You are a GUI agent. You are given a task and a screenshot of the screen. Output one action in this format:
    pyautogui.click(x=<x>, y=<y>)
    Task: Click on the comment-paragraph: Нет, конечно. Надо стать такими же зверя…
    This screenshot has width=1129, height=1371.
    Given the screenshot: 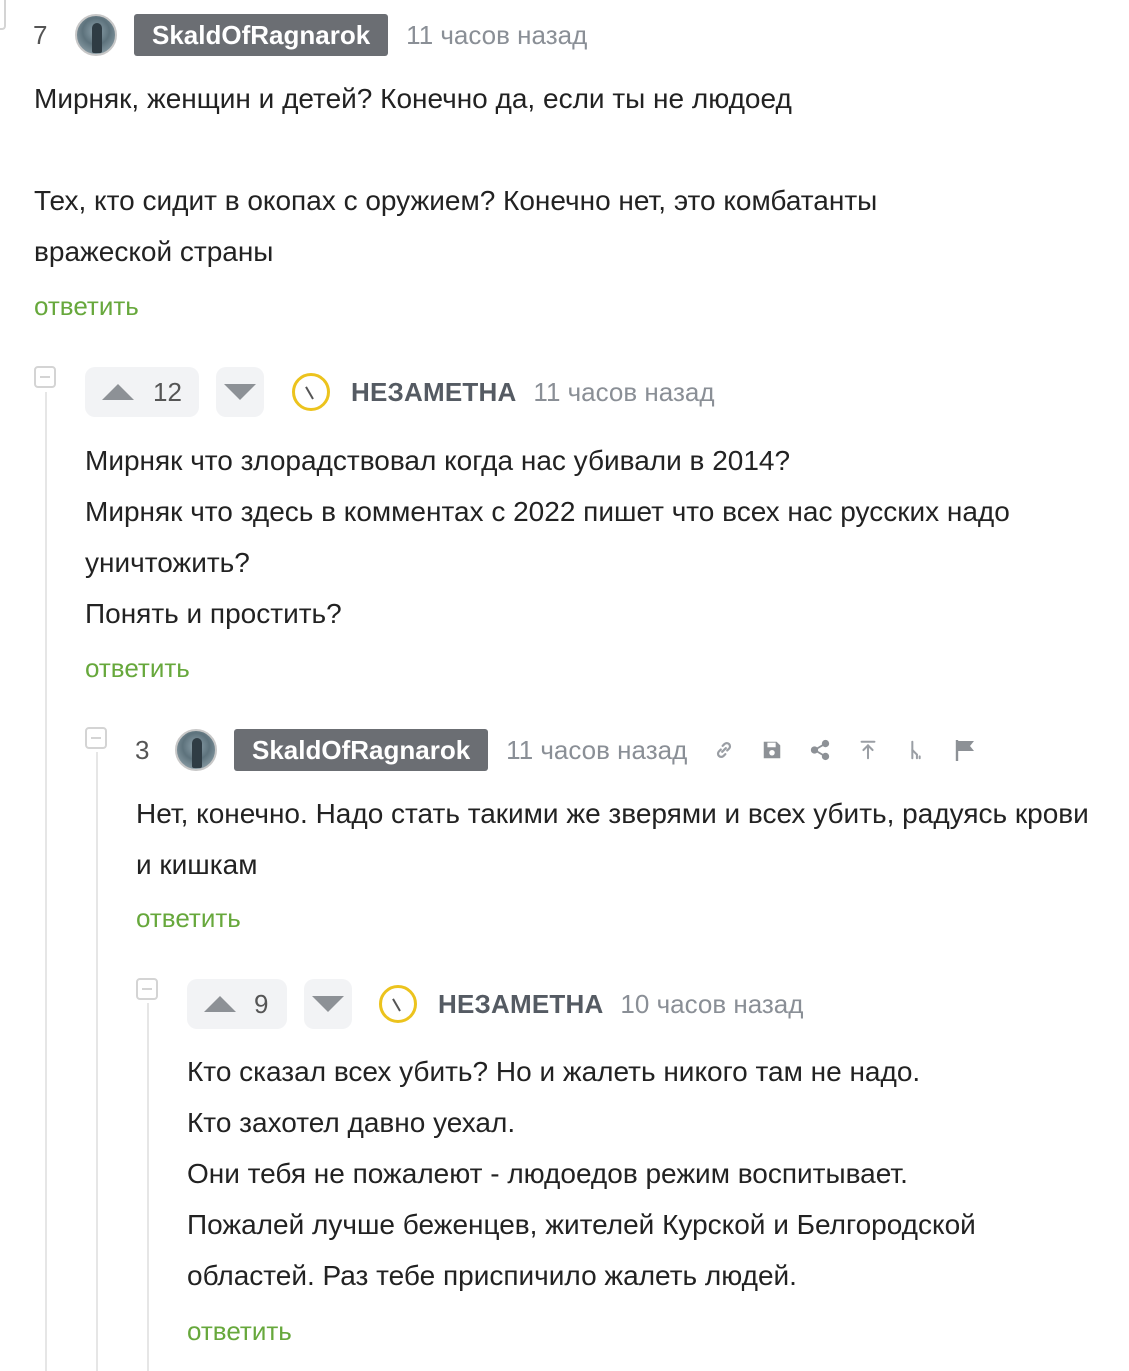 What is the action you would take?
    pyautogui.click(x=612, y=839)
    